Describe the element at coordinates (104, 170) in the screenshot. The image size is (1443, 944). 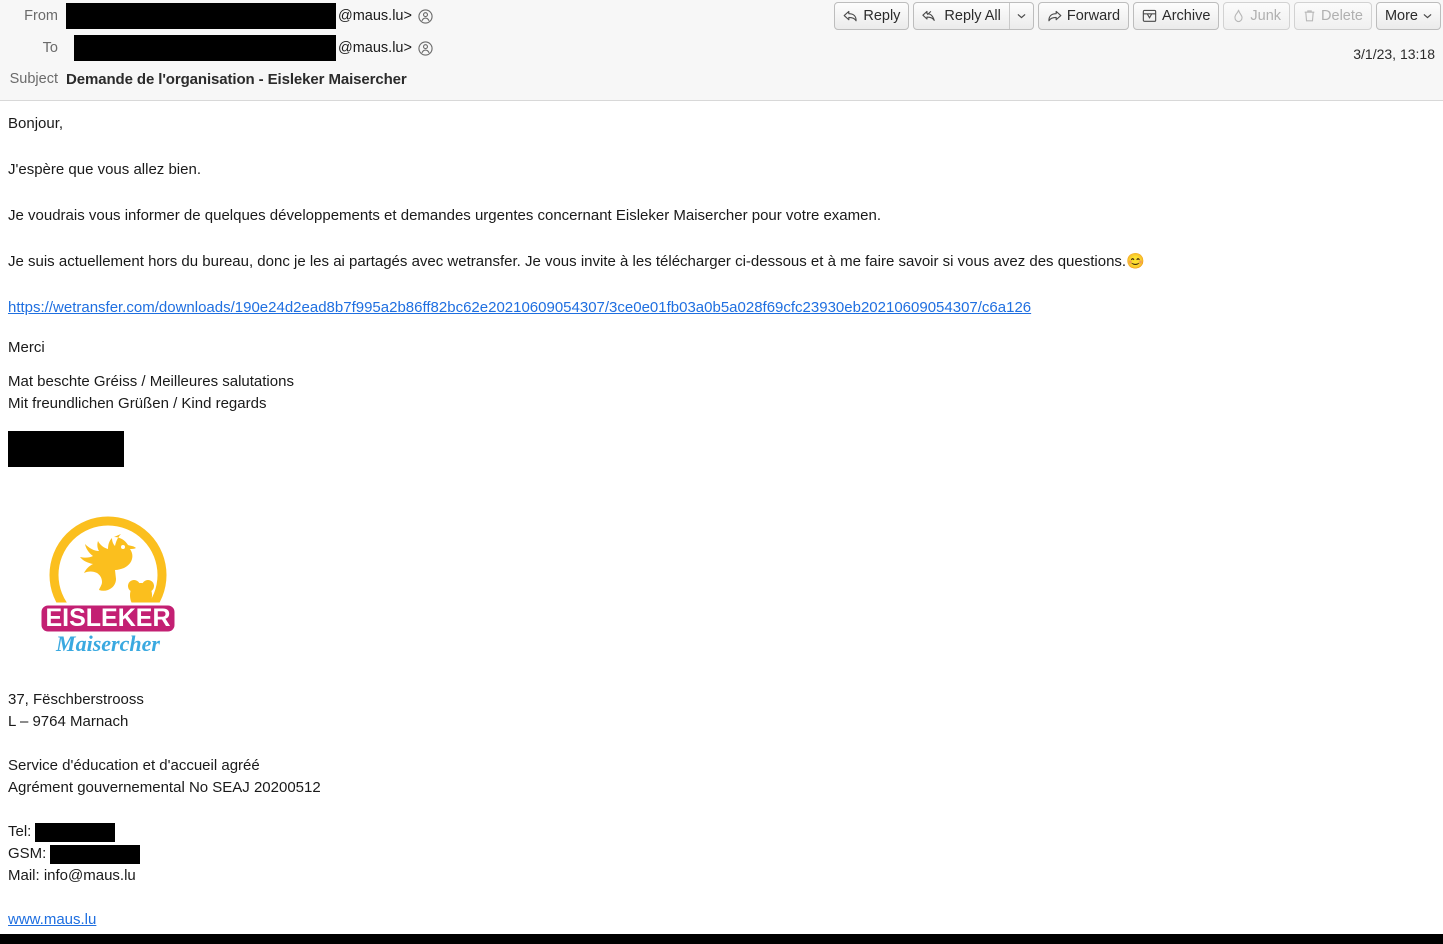
I see `body-line-hope: J'espère que vous allez bien.` at that location.